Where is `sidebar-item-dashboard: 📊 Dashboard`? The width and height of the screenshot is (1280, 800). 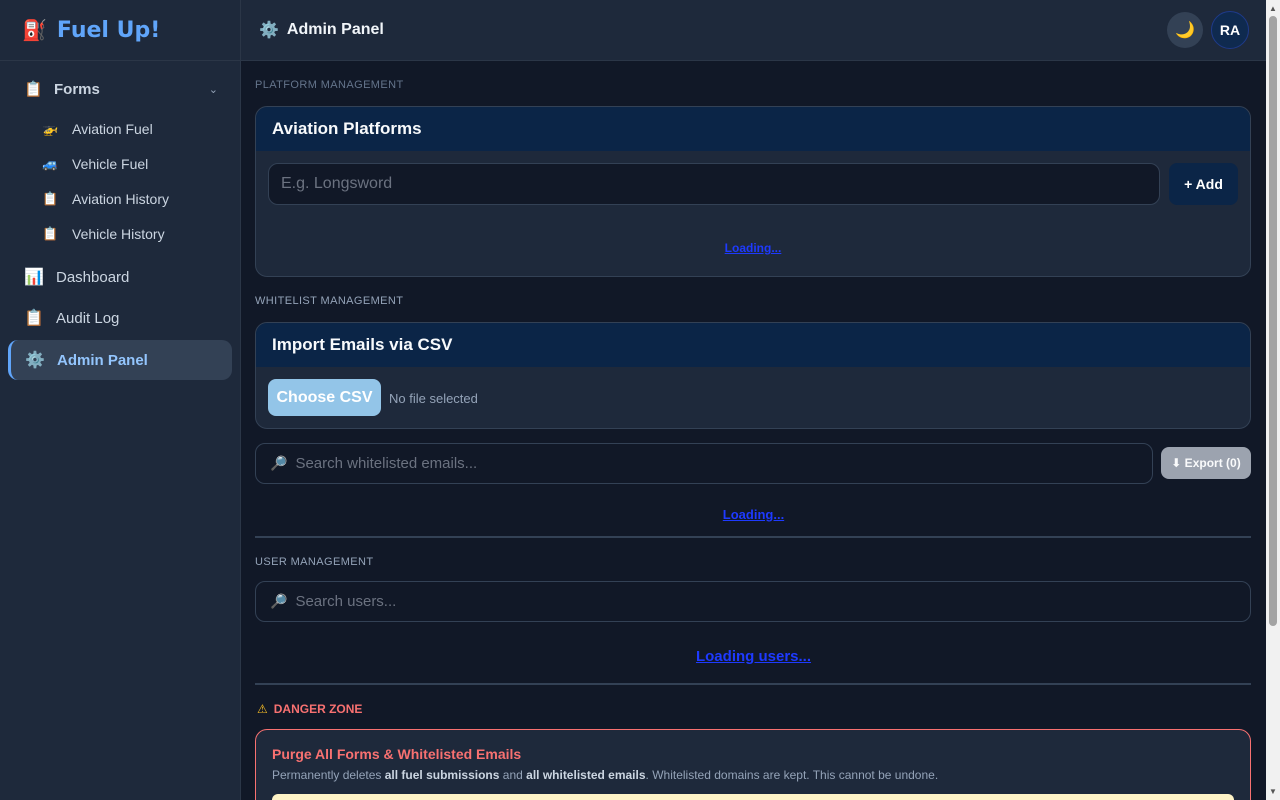
sidebar-item-dashboard: 📊 Dashboard is located at coordinates (120, 277).